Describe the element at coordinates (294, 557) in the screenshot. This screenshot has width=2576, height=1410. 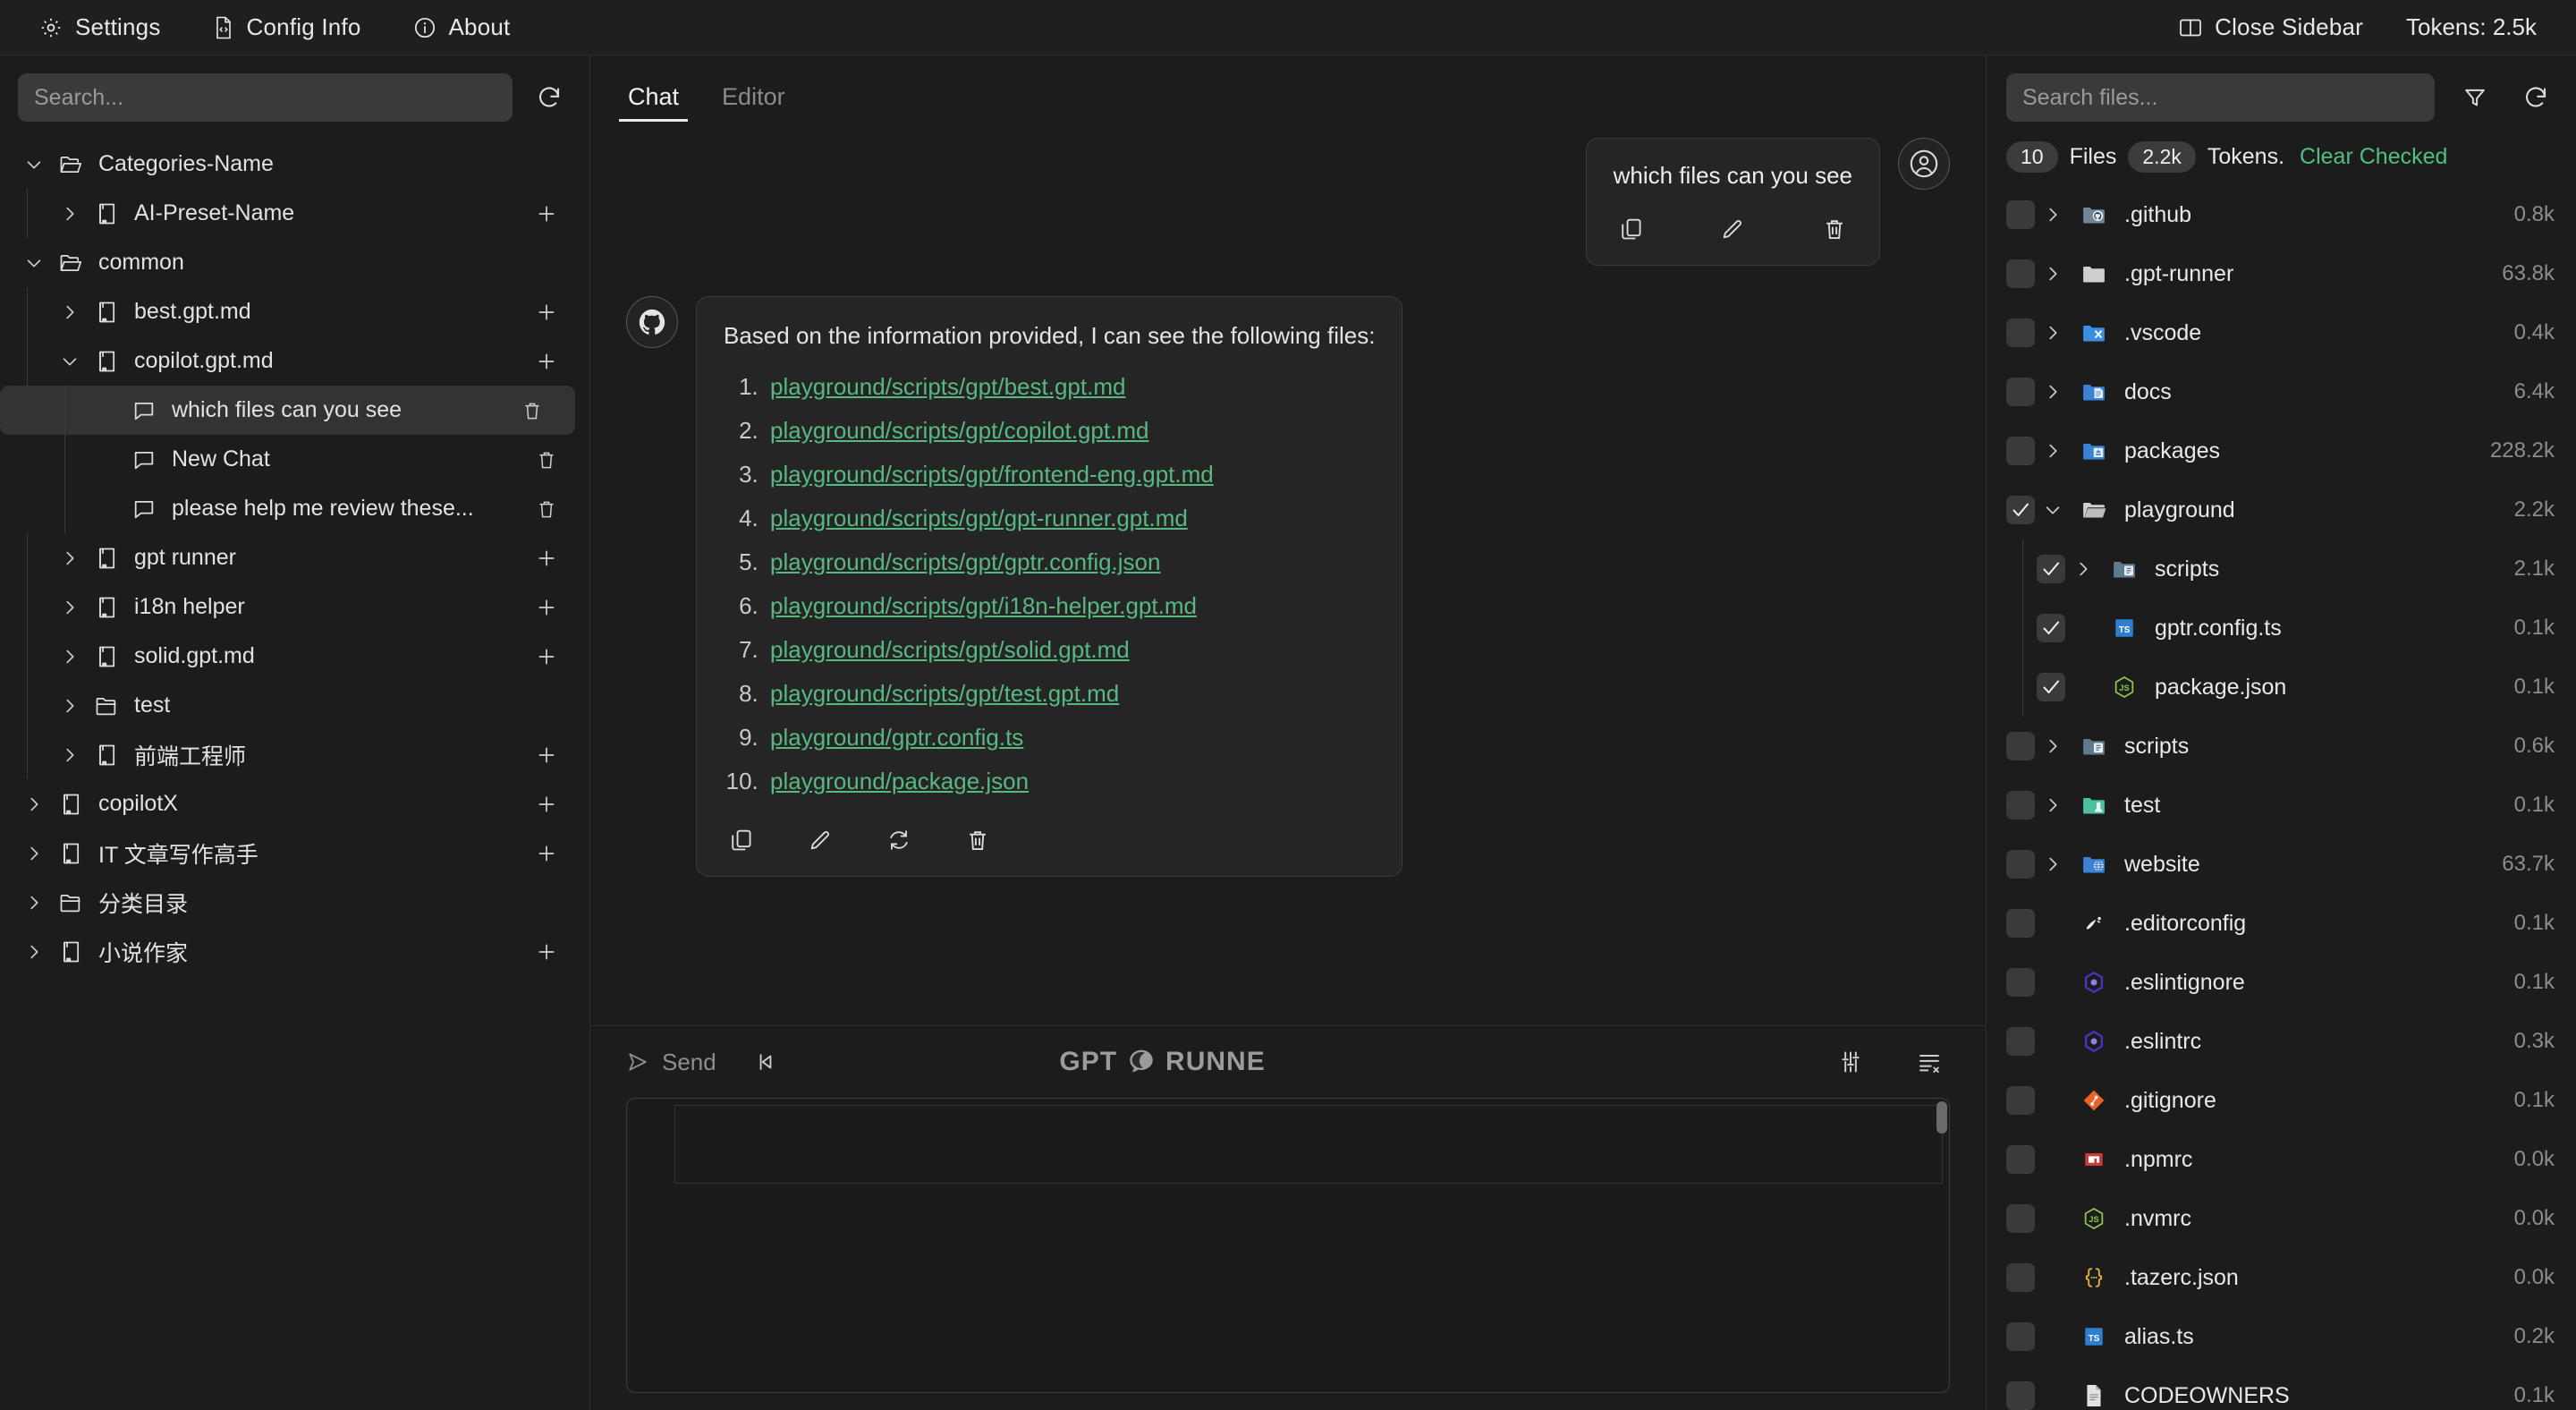
I see `tree-item: gpt runner` at that location.